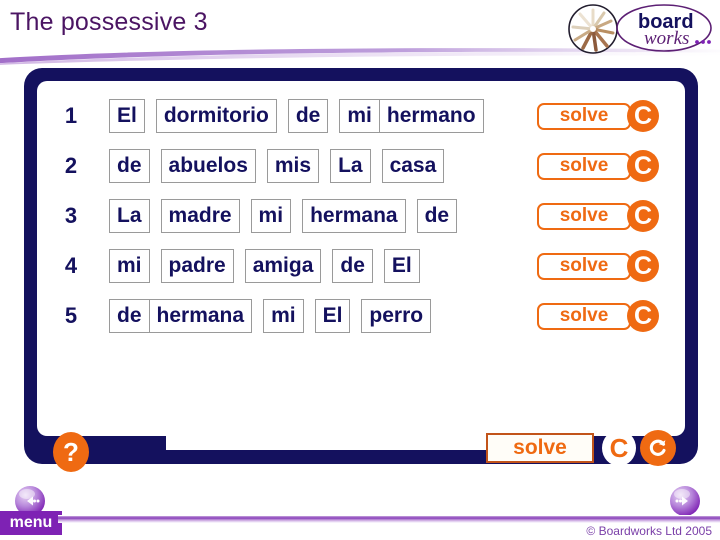 The height and width of the screenshot is (540, 720). I want to click on word-tile: padre, so click(197, 266).